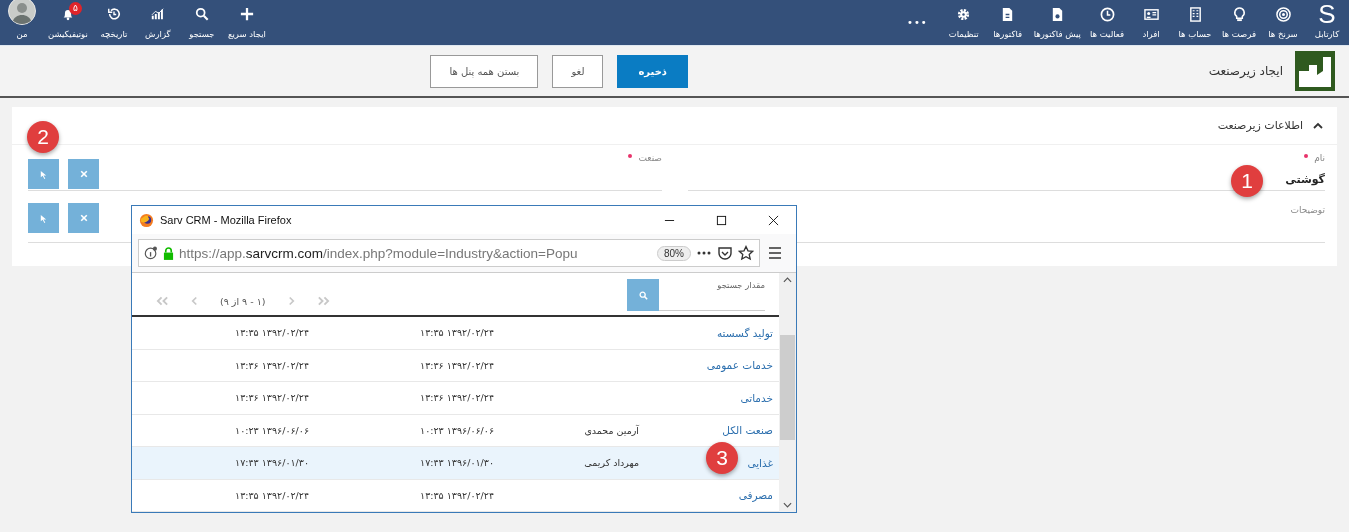  What do you see at coordinates (22, 22) in the screenshot?
I see `nav-item: من` at bounding box center [22, 22].